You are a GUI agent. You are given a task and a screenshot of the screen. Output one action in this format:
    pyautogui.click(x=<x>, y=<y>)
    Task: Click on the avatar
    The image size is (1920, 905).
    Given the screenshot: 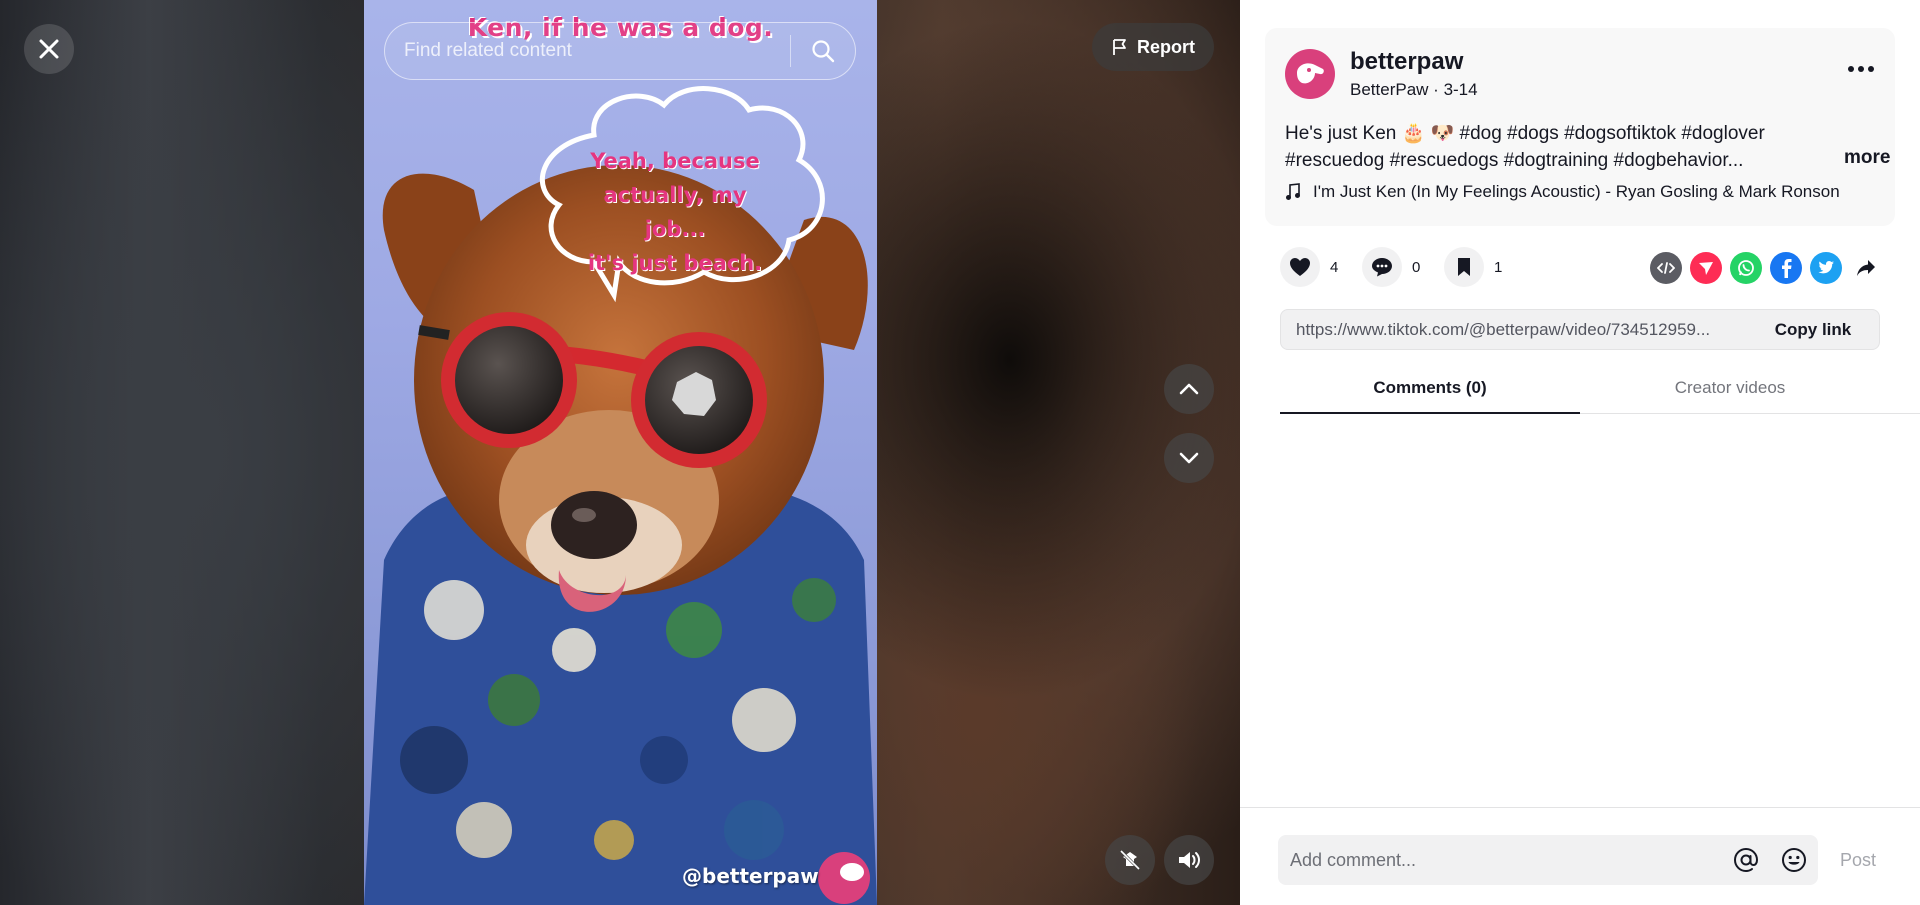 What is the action you would take?
    pyautogui.click(x=1310, y=74)
    